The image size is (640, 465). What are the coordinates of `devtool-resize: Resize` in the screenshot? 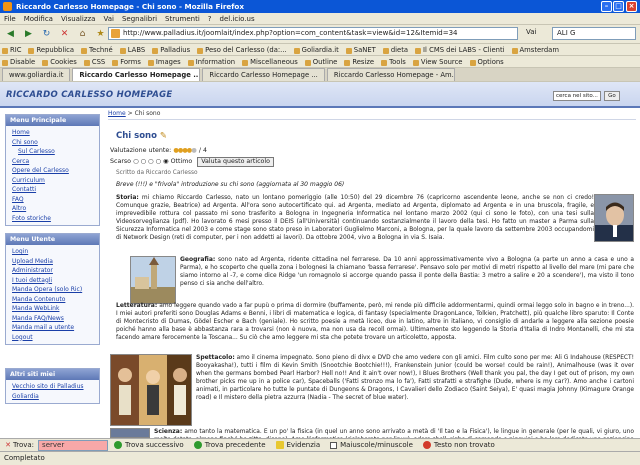 It's located at (360, 62).